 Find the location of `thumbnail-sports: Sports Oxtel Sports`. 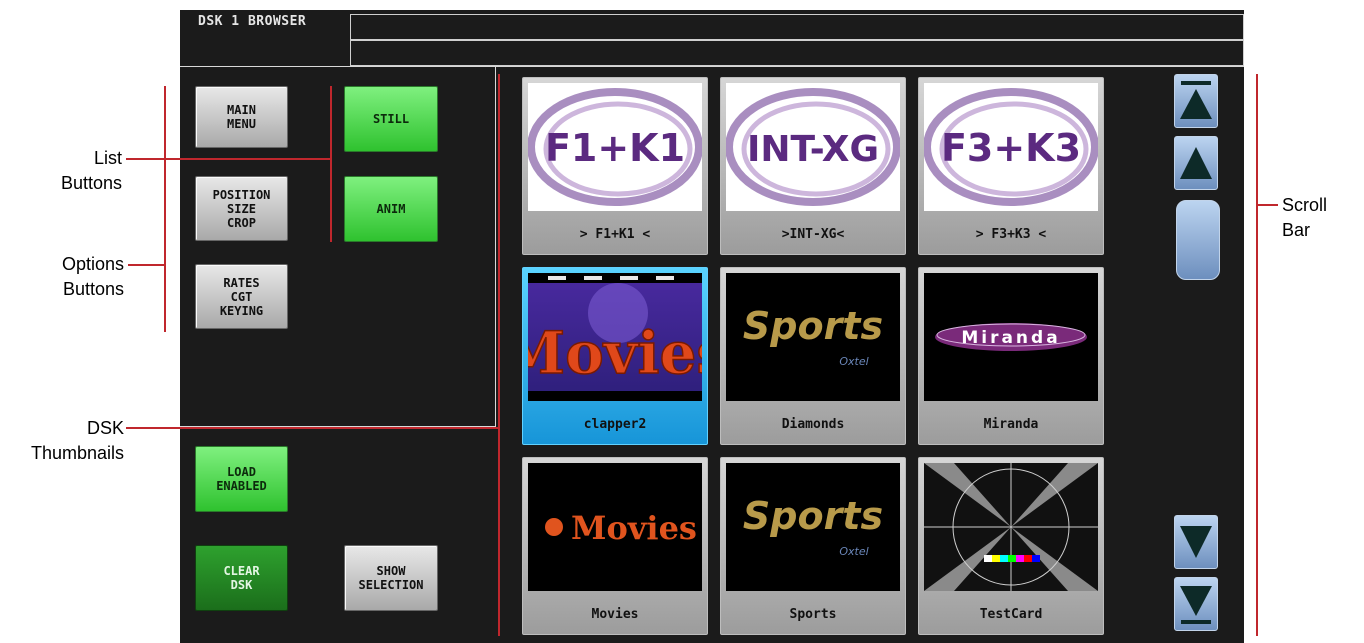

thumbnail-sports: Sports Oxtel Sports is located at coordinates (813, 546).